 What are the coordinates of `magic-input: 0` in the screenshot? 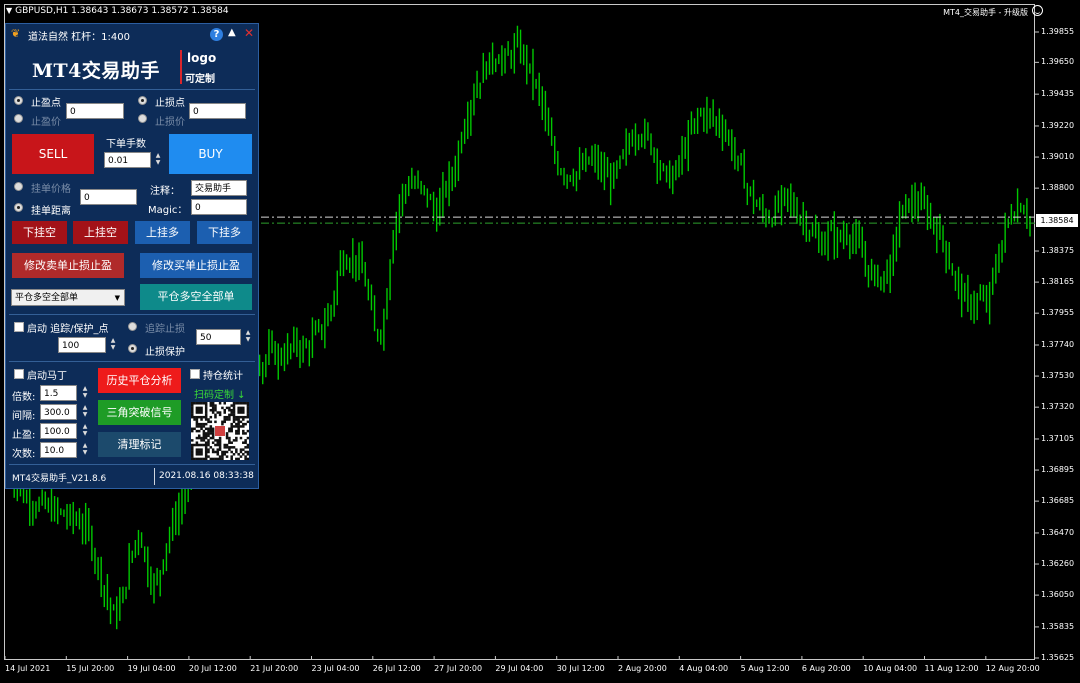 It's located at (219, 207).